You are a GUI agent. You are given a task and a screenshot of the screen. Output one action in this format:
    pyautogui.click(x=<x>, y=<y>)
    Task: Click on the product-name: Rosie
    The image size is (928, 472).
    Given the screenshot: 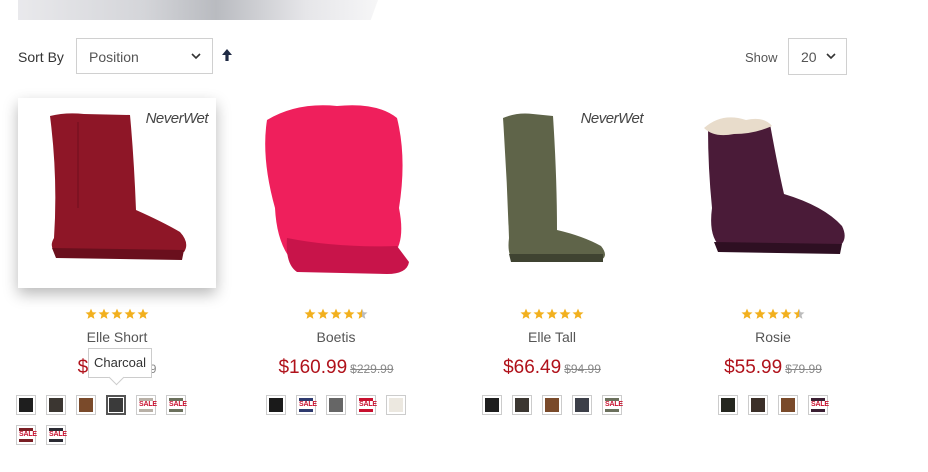 What is the action you would take?
    pyautogui.click(x=773, y=337)
    